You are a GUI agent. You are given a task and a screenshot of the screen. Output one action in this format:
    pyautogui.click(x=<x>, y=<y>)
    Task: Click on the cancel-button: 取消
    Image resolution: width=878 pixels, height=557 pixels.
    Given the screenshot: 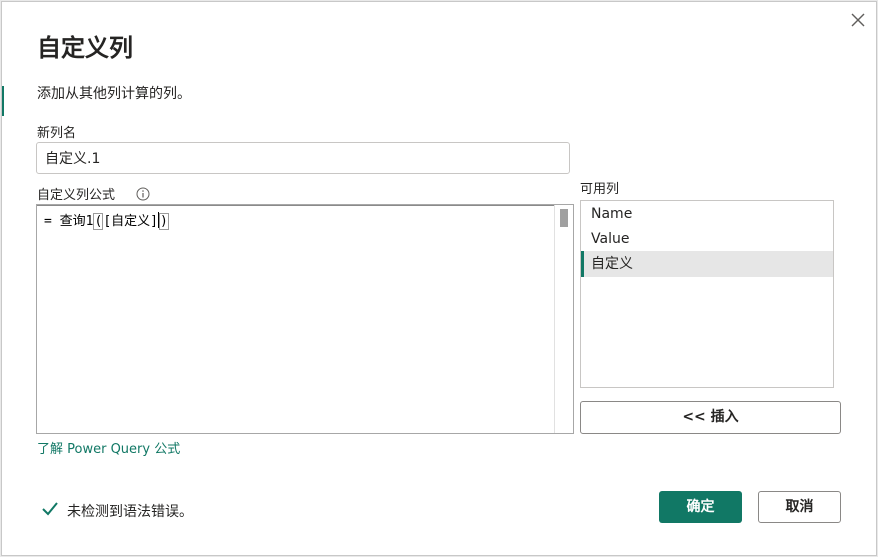 What is the action you would take?
    pyautogui.click(x=799, y=507)
    